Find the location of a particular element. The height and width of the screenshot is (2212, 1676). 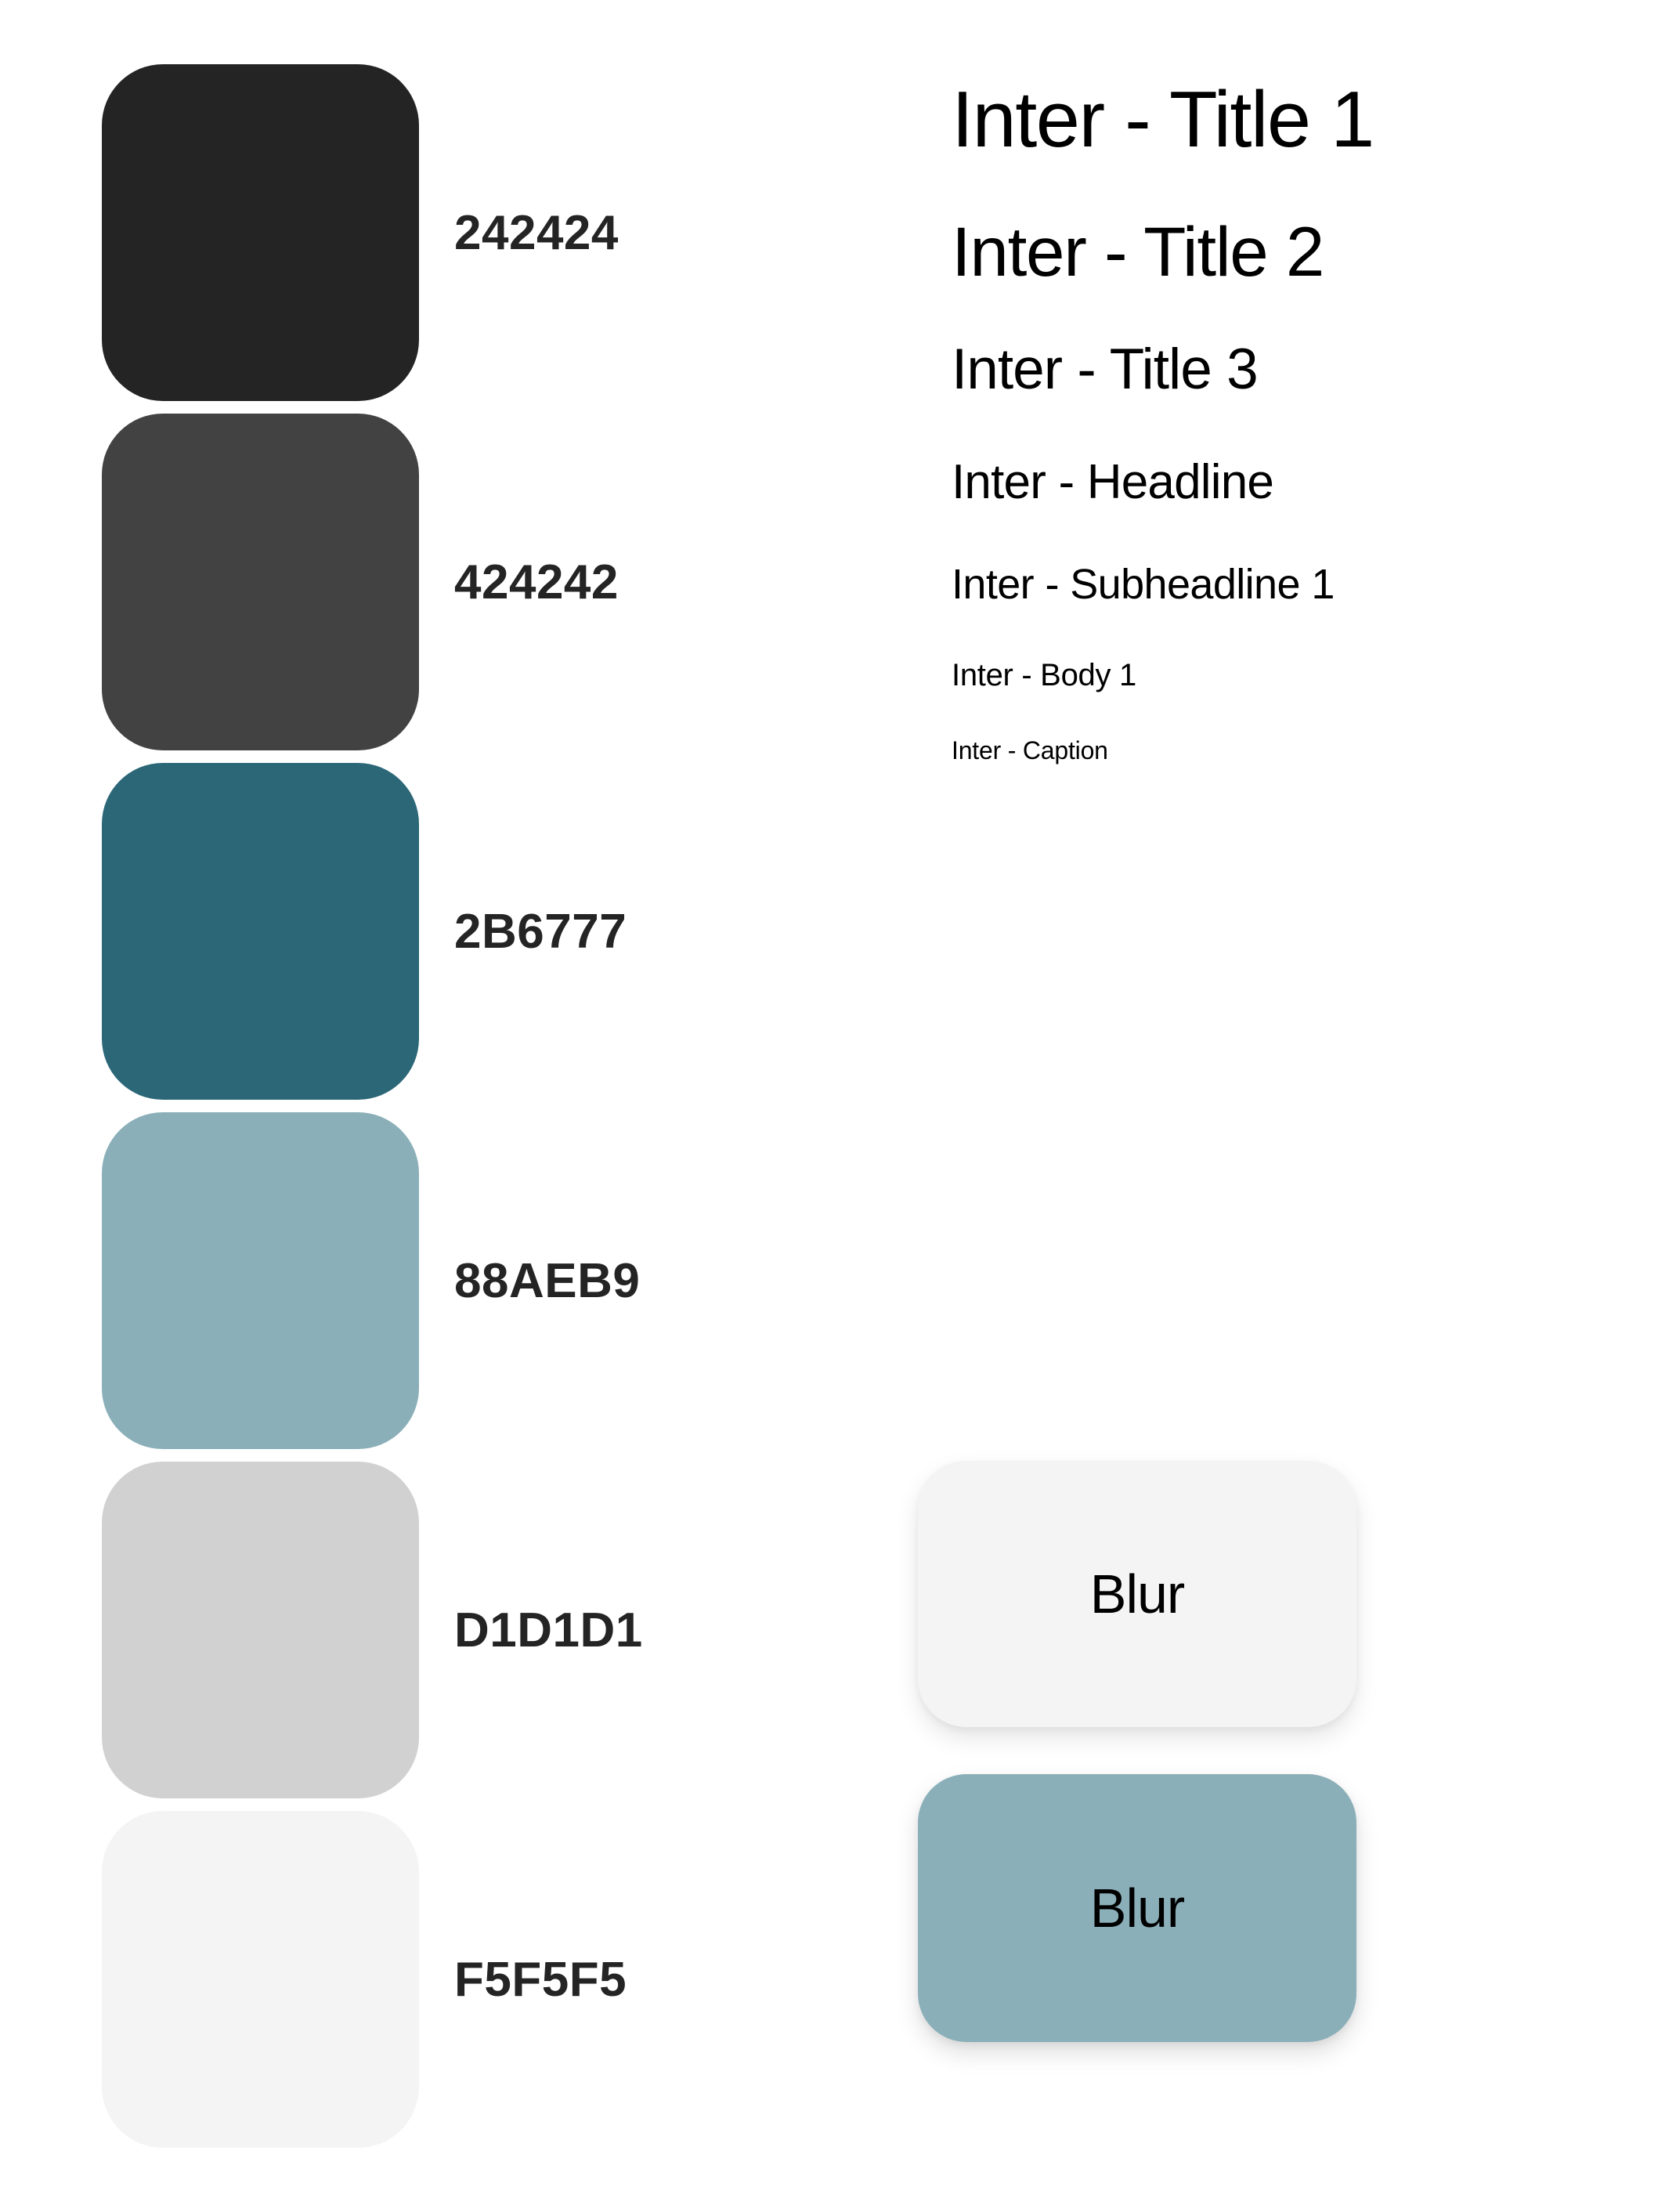

type-sample-title-2: Inter - Title 2 is located at coordinates (1138, 252).